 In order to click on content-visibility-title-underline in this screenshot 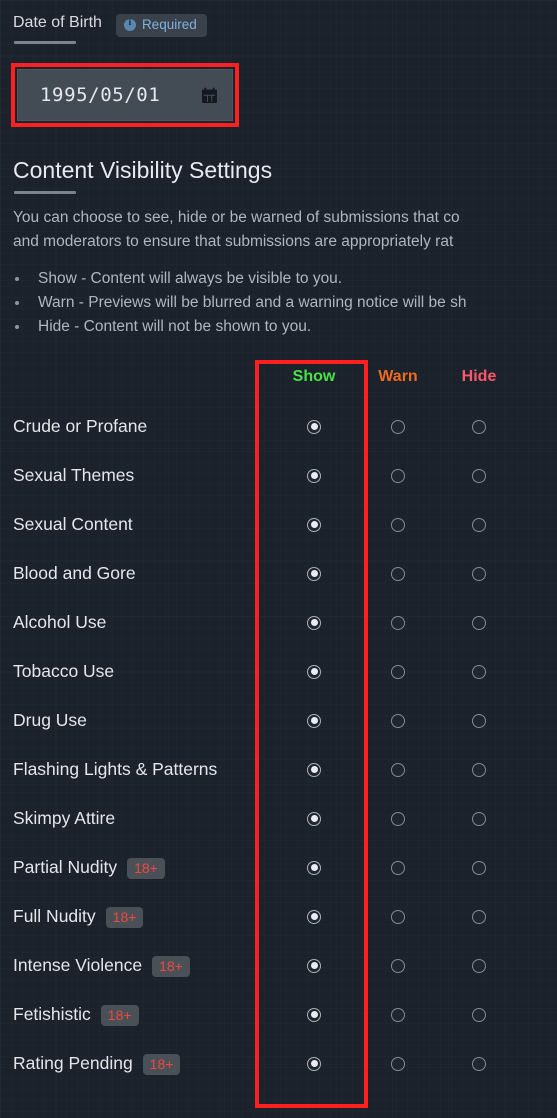, I will do `click(45, 192)`.